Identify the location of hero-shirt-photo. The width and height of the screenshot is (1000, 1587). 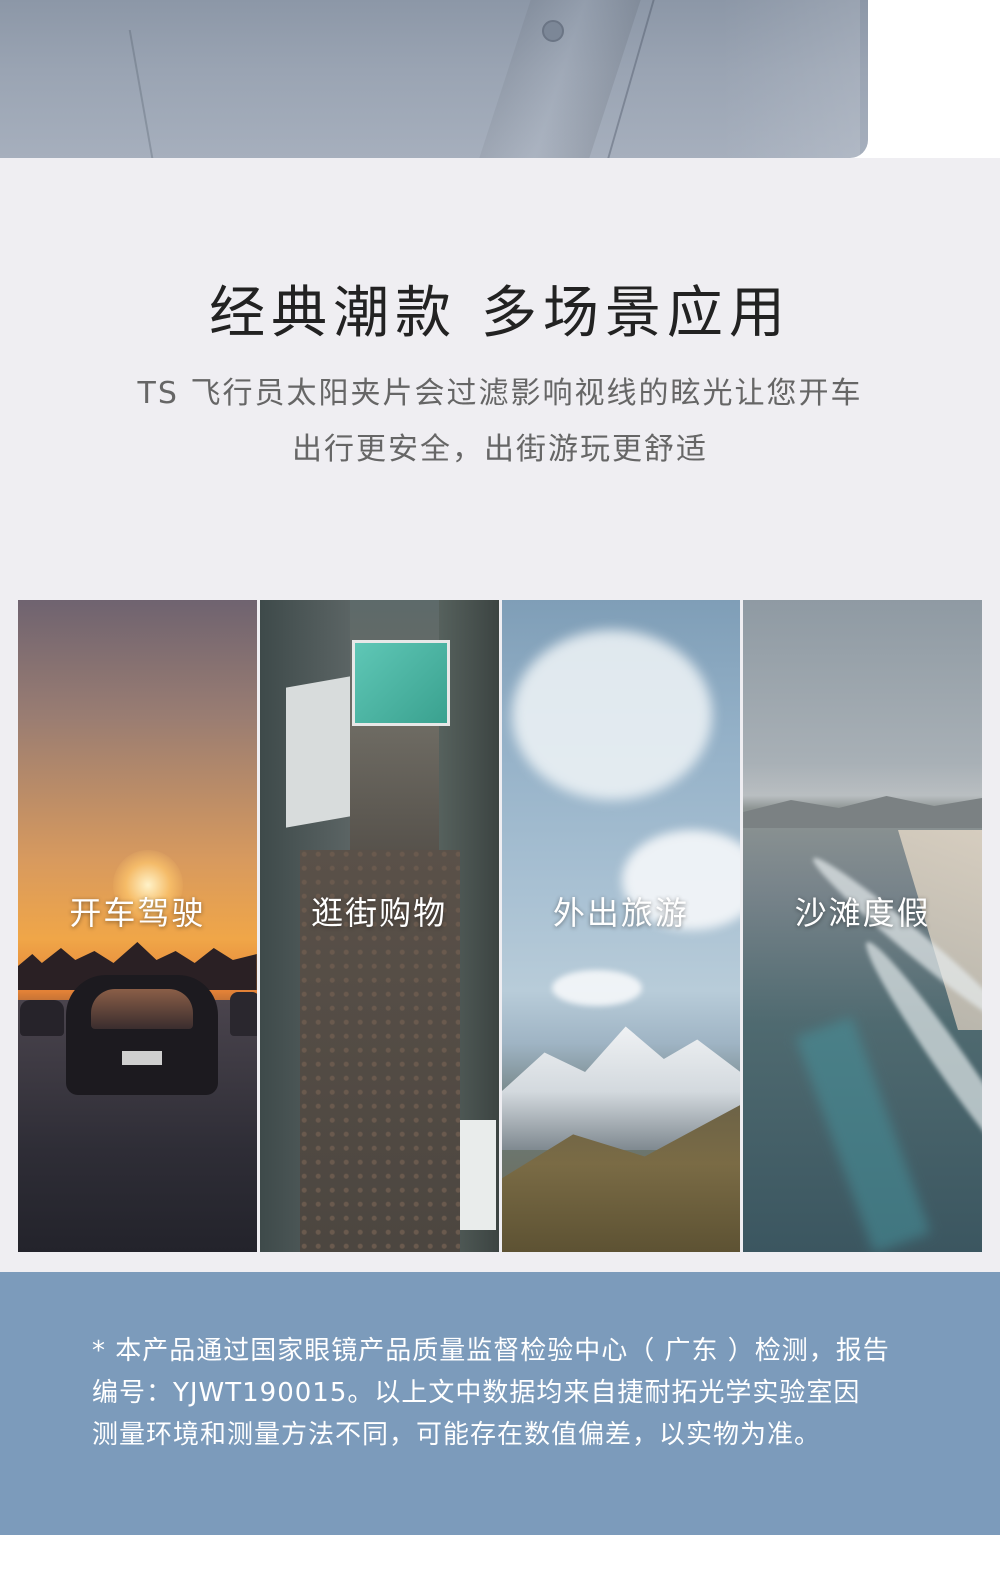
(500, 79).